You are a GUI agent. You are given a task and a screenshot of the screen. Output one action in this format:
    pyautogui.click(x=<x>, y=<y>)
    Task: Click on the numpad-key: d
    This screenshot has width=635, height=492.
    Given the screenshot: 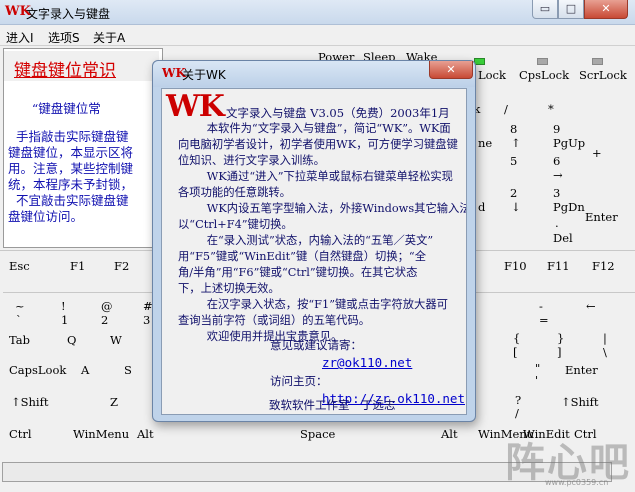 What is the action you would take?
    pyautogui.click(x=481, y=207)
    